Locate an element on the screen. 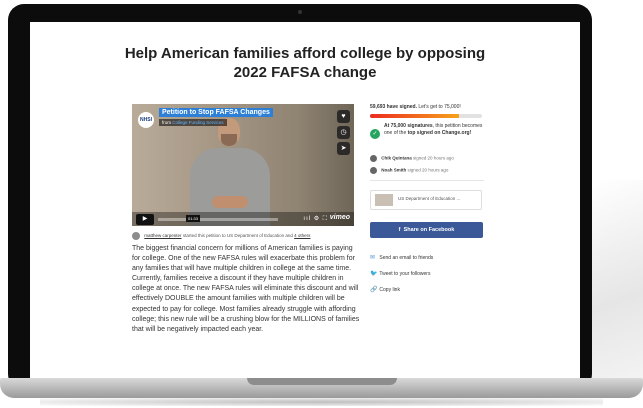  link-icon: 🔗 is located at coordinates (374, 290).